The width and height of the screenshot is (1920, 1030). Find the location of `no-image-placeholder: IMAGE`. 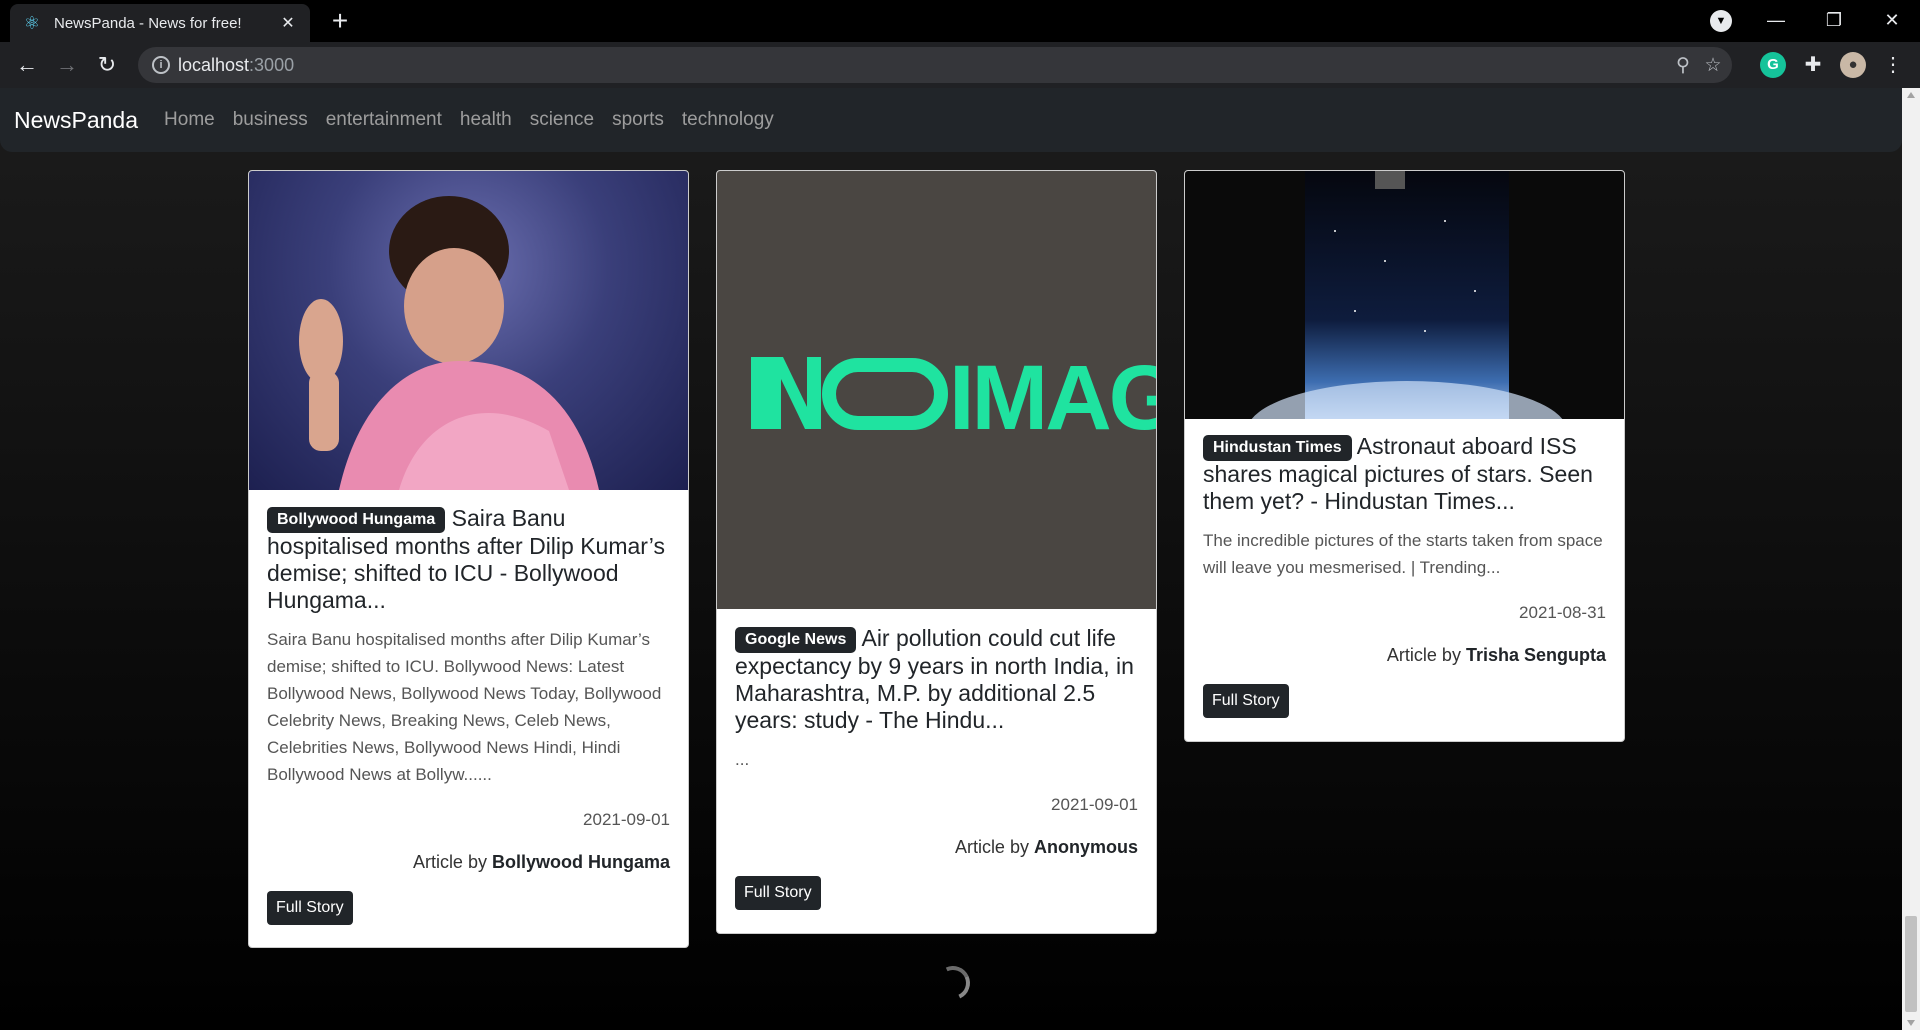

no-image-placeholder: IMAGE is located at coordinates (954, 398).